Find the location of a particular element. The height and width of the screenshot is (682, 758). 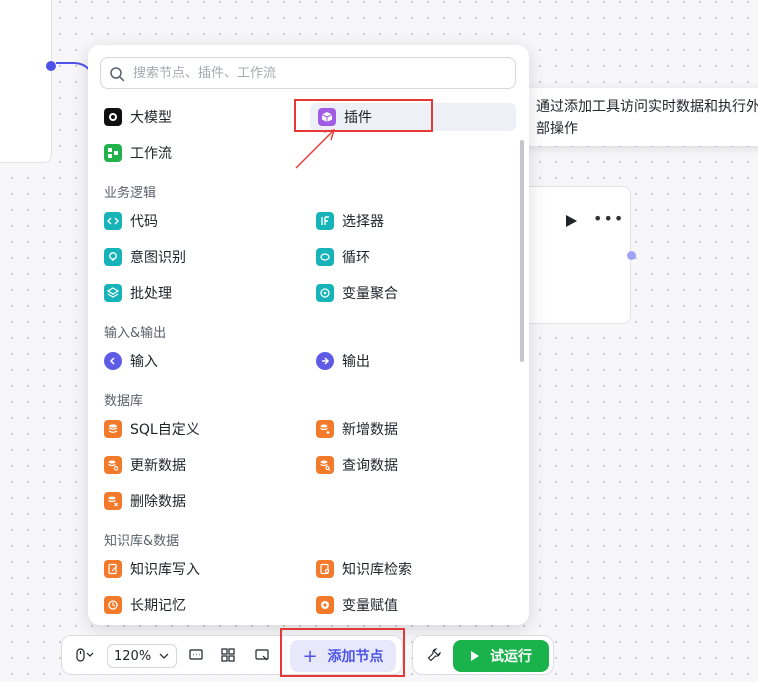

plugin-tooltip: 通过添加工具访问实时数据和执行外部操作 is located at coordinates (641, 117).